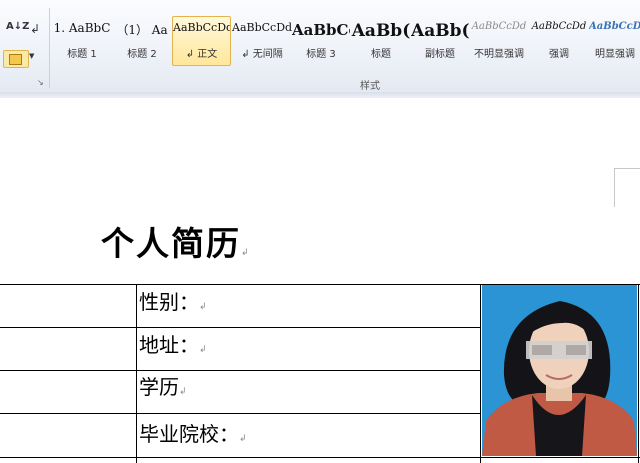  I want to click on address-label: 地址：, so click(169, 345).